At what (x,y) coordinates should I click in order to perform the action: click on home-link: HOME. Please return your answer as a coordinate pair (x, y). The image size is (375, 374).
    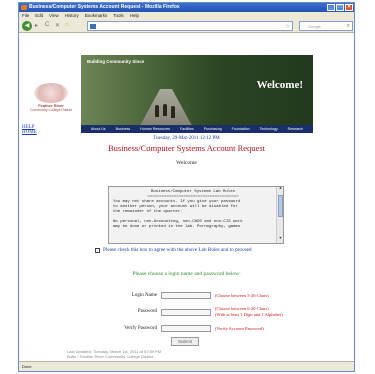
    Looking at the image, I should click on (29, 132).